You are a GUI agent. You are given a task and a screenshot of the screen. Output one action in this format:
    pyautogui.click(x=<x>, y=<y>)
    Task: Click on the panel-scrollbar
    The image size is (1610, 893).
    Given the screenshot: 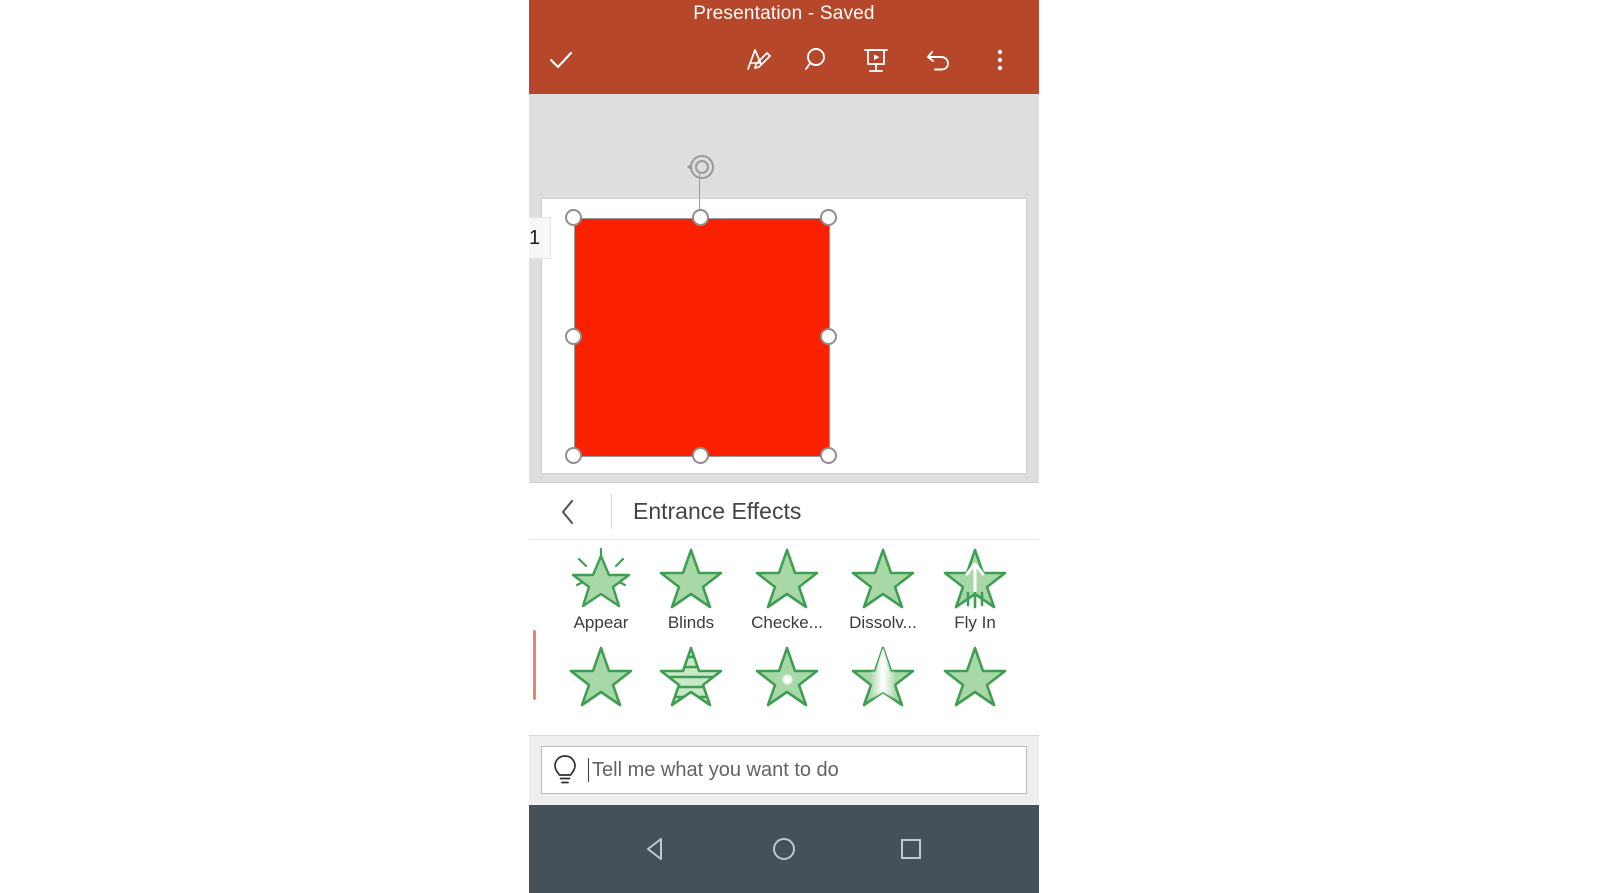 What is the action you would take?
    pyautogui.click(x=534, y=638)
    